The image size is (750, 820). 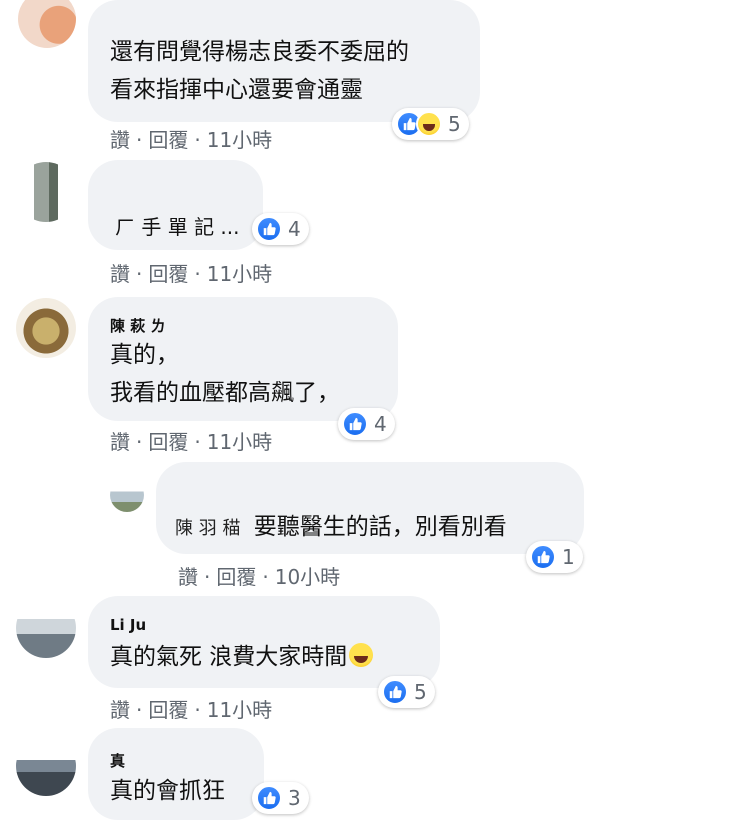 I want to click on reaction-summary: 3, so click(x=280, y=798).